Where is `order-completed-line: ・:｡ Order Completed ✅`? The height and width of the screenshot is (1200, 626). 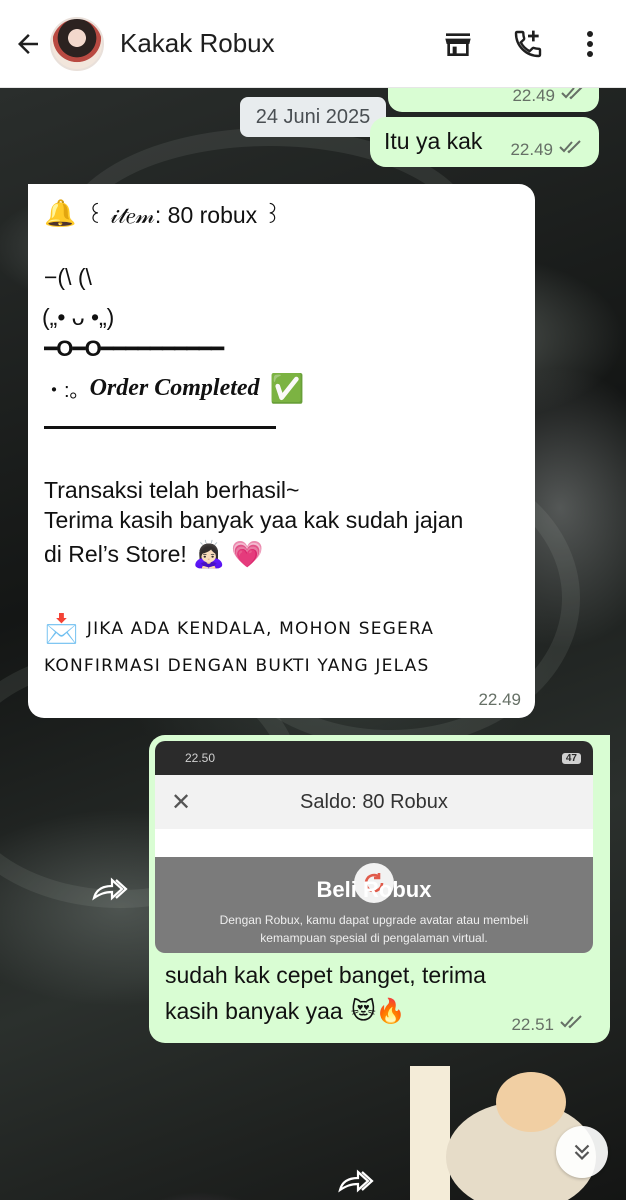 order-completed-line: ・:｡ Order Completed ✅ is located at coordinates (174, 388).